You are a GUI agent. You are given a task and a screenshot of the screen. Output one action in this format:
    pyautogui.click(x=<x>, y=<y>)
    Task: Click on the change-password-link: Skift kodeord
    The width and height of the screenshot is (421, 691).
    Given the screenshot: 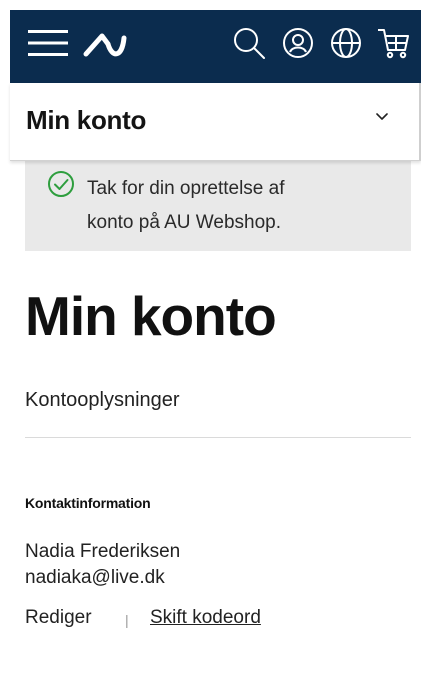 What is the action you would take?
    pyautogui.click(x=205, y=618)
    